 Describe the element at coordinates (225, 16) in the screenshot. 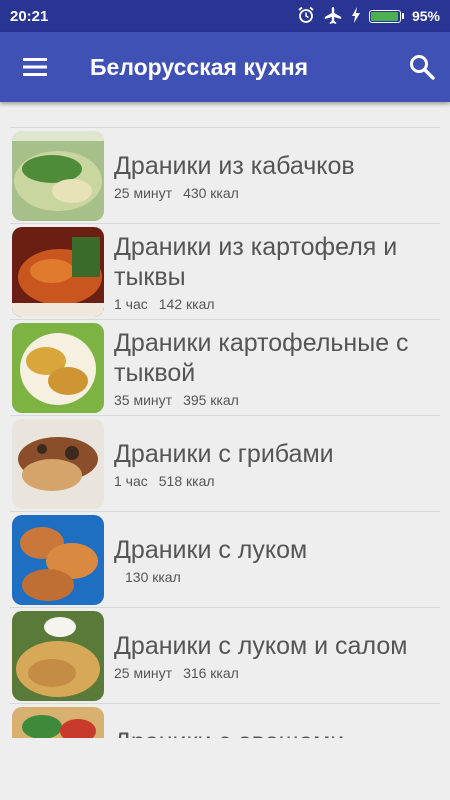

I see `status-bar: 20:21 95%` at that location.